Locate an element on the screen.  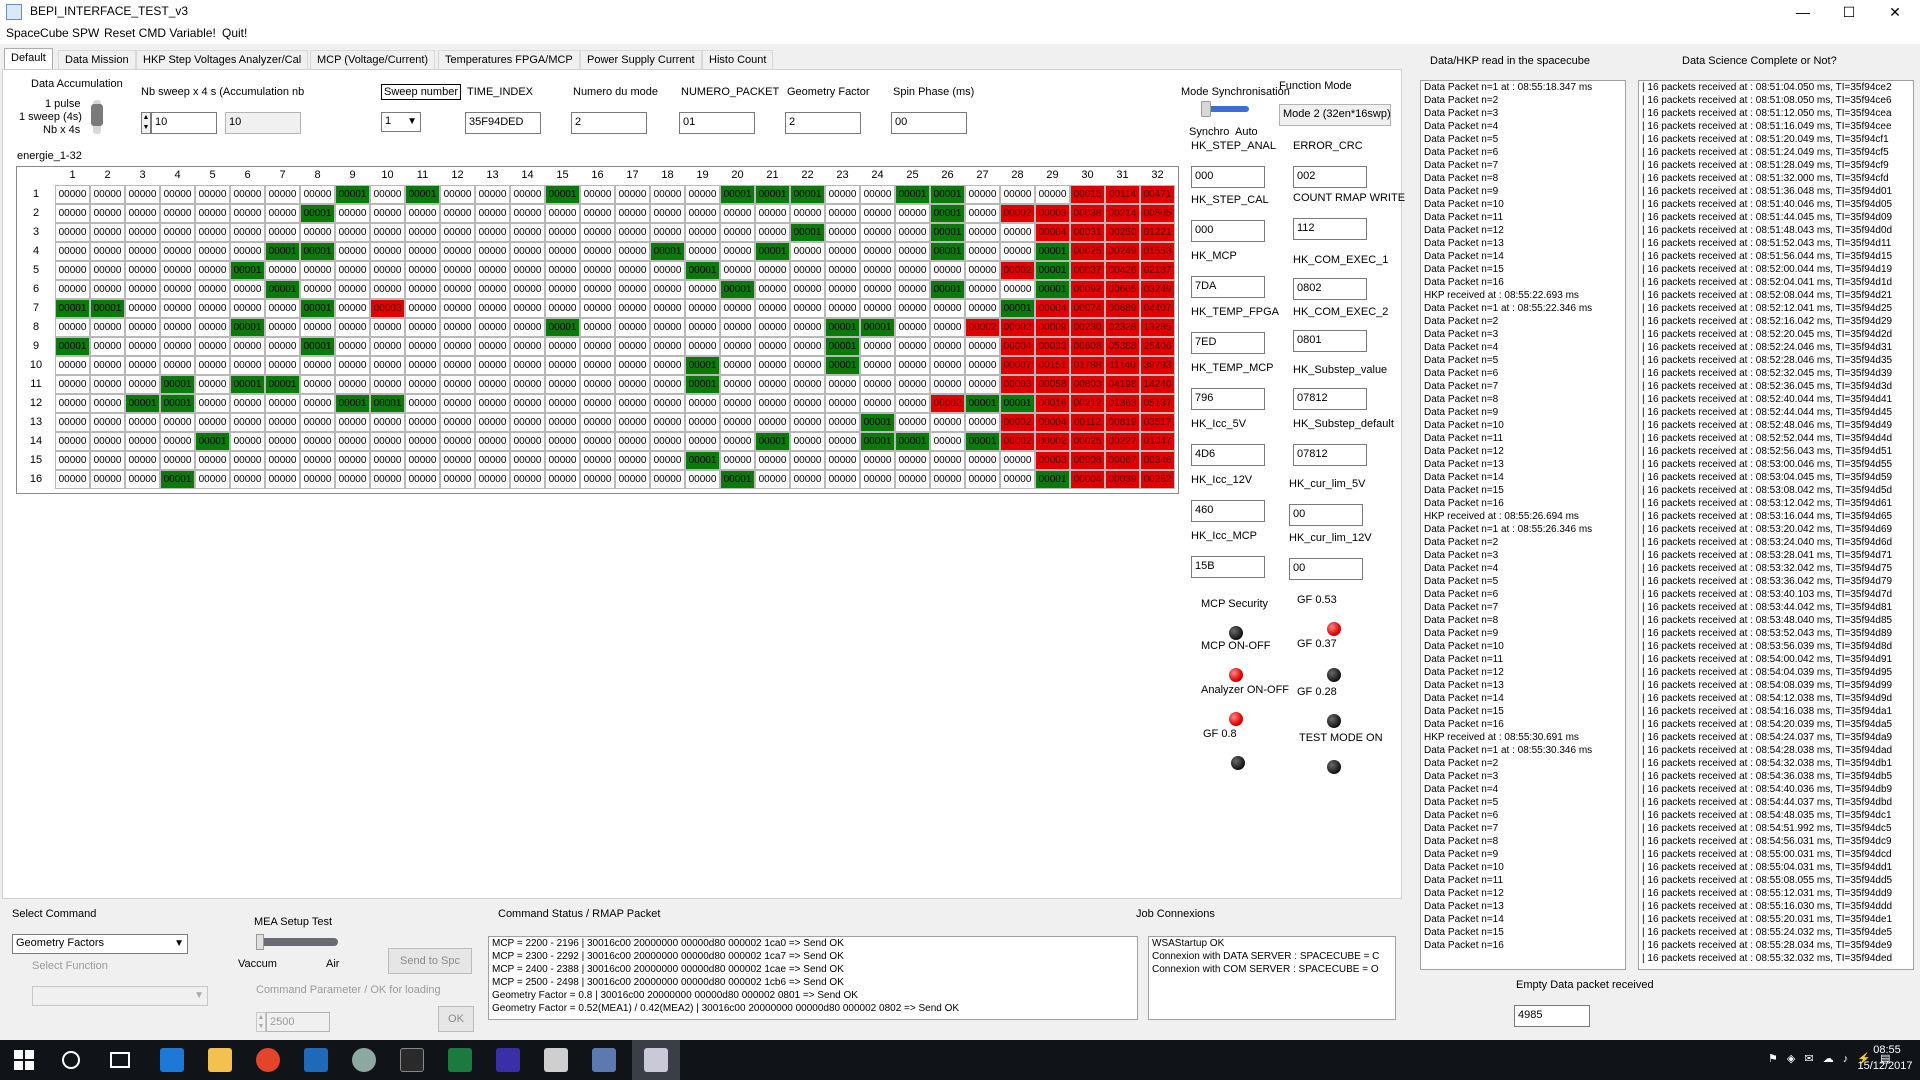
grid-cell: 00002 is located at coordinates (1017, 327).